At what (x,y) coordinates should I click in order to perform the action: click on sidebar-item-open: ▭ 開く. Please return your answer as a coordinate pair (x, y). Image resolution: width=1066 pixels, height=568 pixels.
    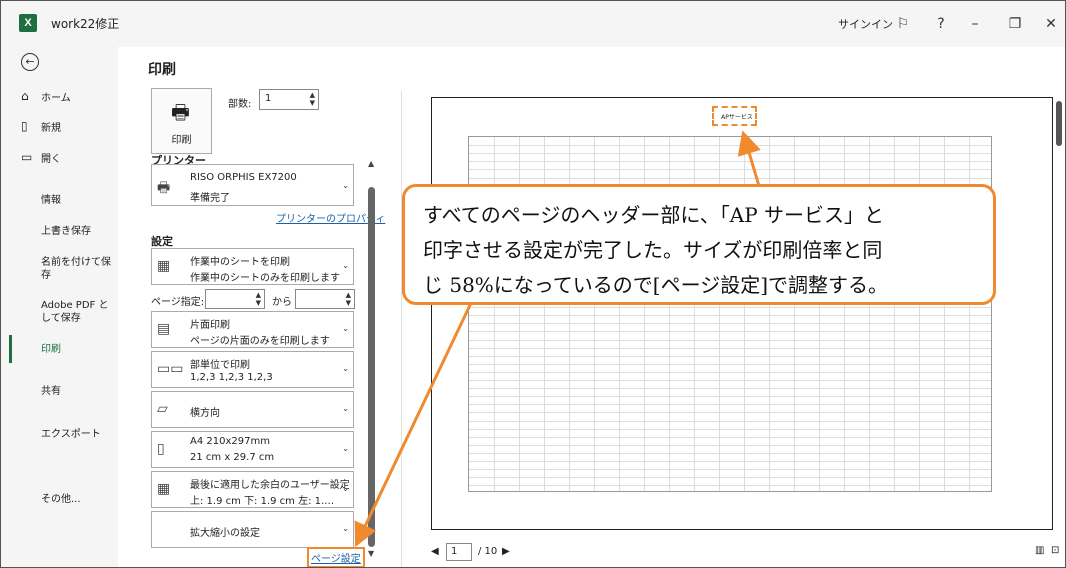
    Looking at the image, I should click on (59, 159).